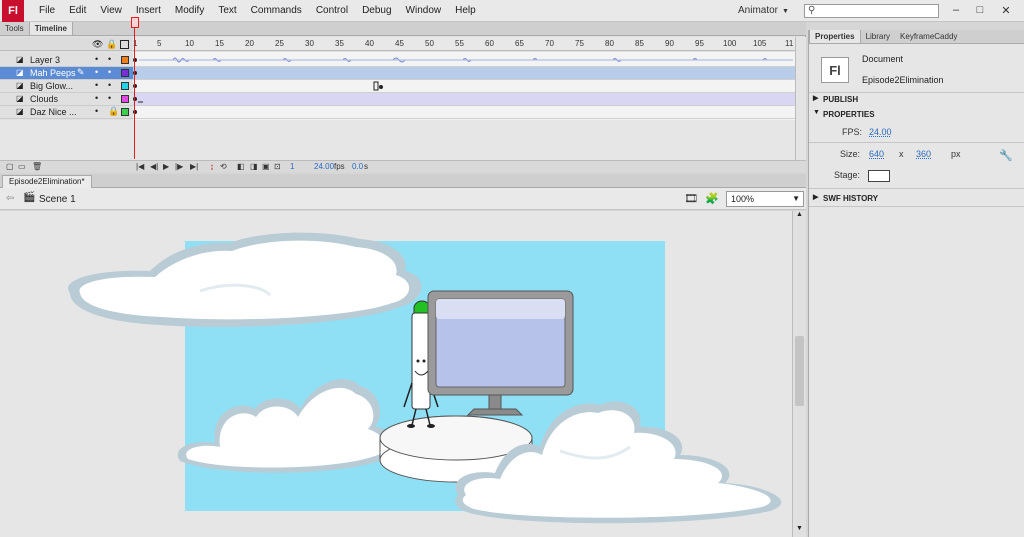 This screenshot has height=537, width=1024. Describe the element at coordinates (691, 198) in the screenshot. I see `edit-scene-icon: 🎞` at that location.